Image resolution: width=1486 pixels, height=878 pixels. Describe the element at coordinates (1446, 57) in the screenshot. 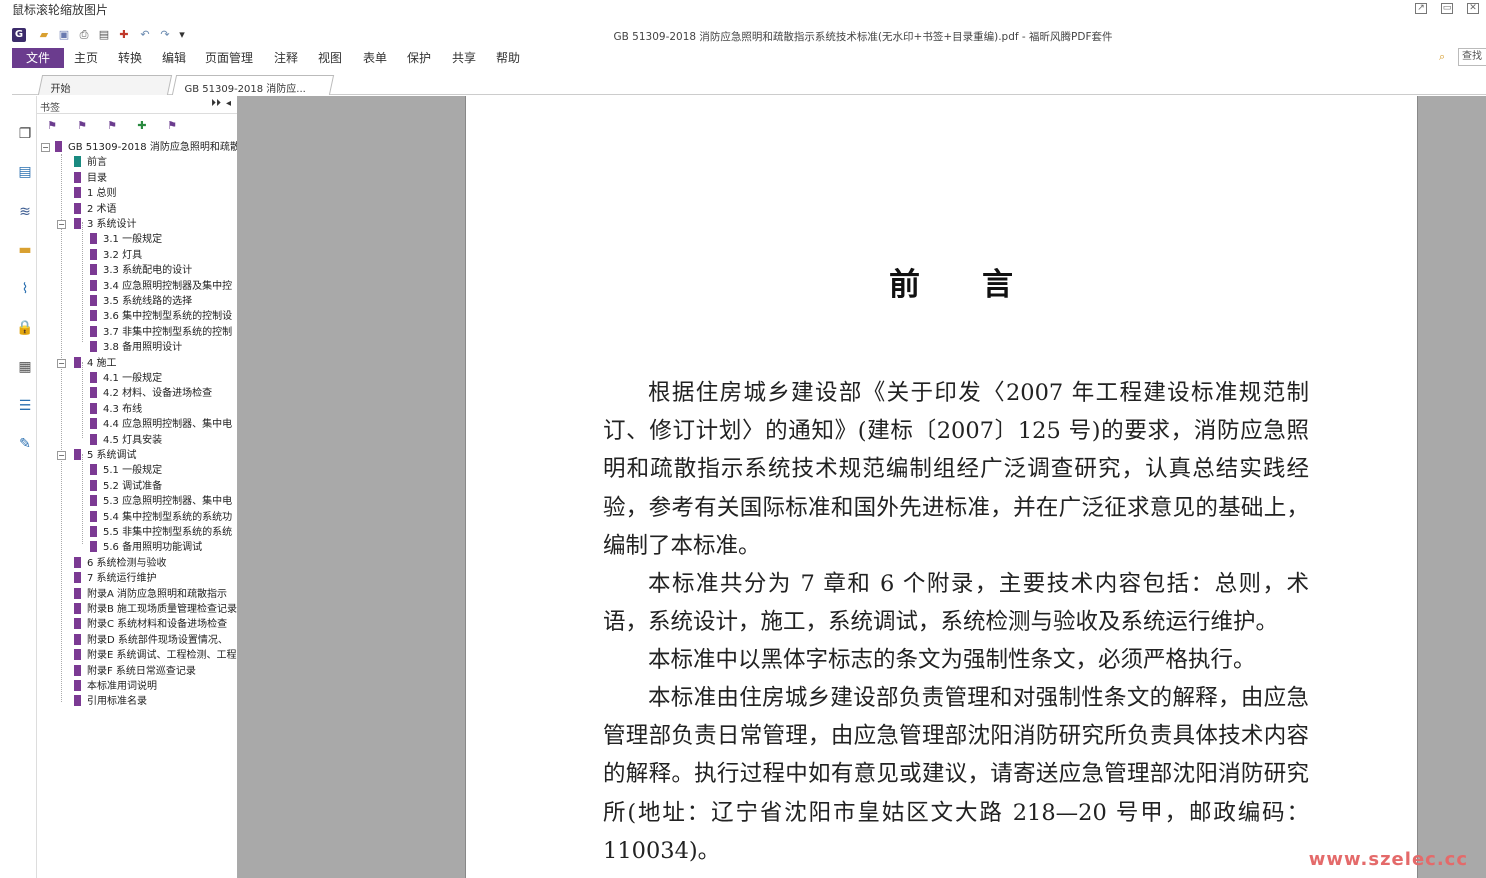

I see `search-icon: ⌕` at that location.